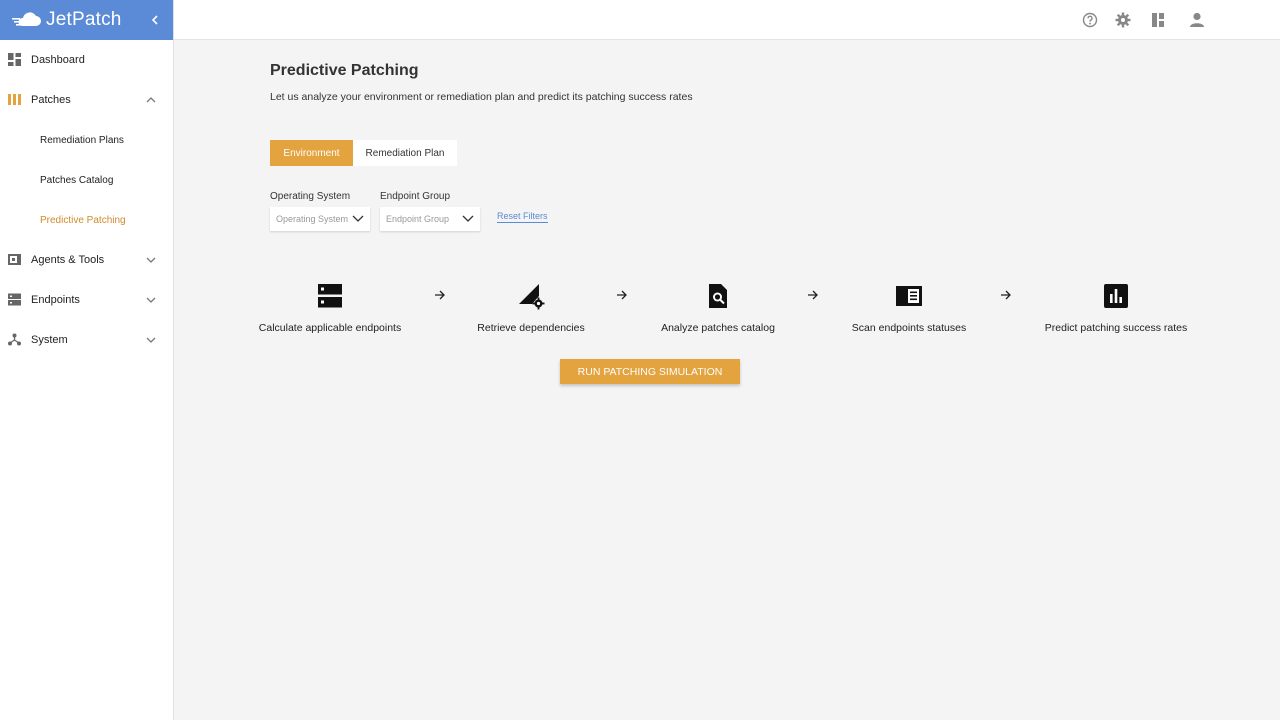 Image resolution: width=1280 pixels, height=720 pixels. Describe the element at coordinates (87, 300) in the screenshot. I see `sidebar-item-endpoints: Endpoints` at that location.